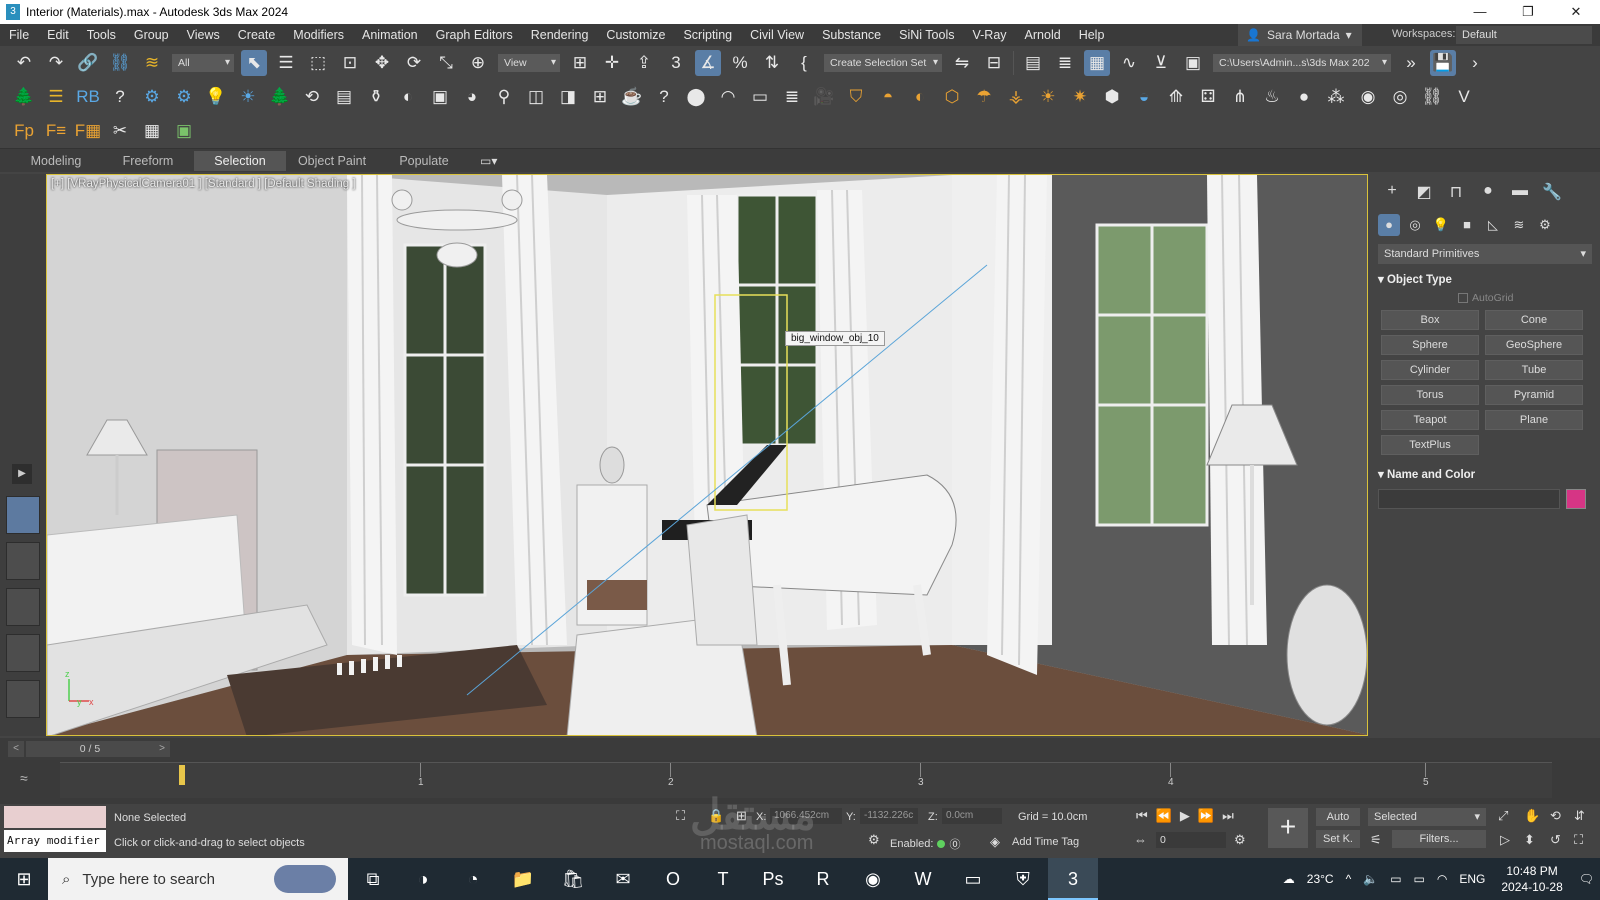 This screenshot has width=1600, height=900. What do you see at coordinates (58, 35) in the screenshot?
I see `menu-edit: Edit` at bounding box center [58, 35].